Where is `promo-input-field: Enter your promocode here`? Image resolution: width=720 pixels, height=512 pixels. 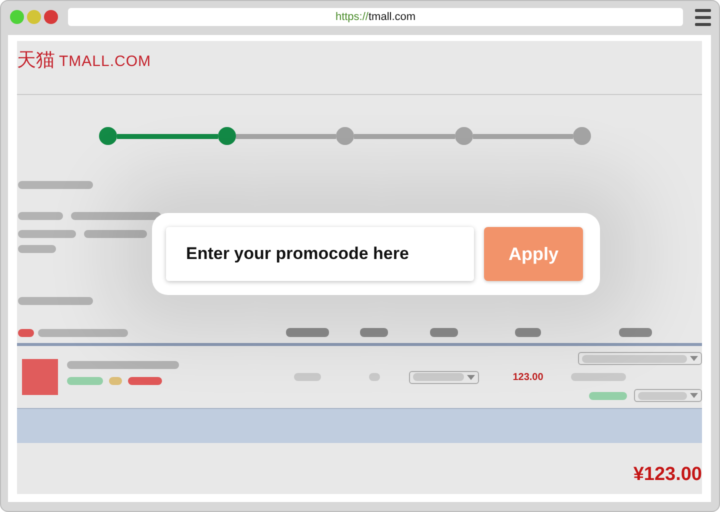
promo-input-field: Enter your promocode here is located at coordinates (320, 254).